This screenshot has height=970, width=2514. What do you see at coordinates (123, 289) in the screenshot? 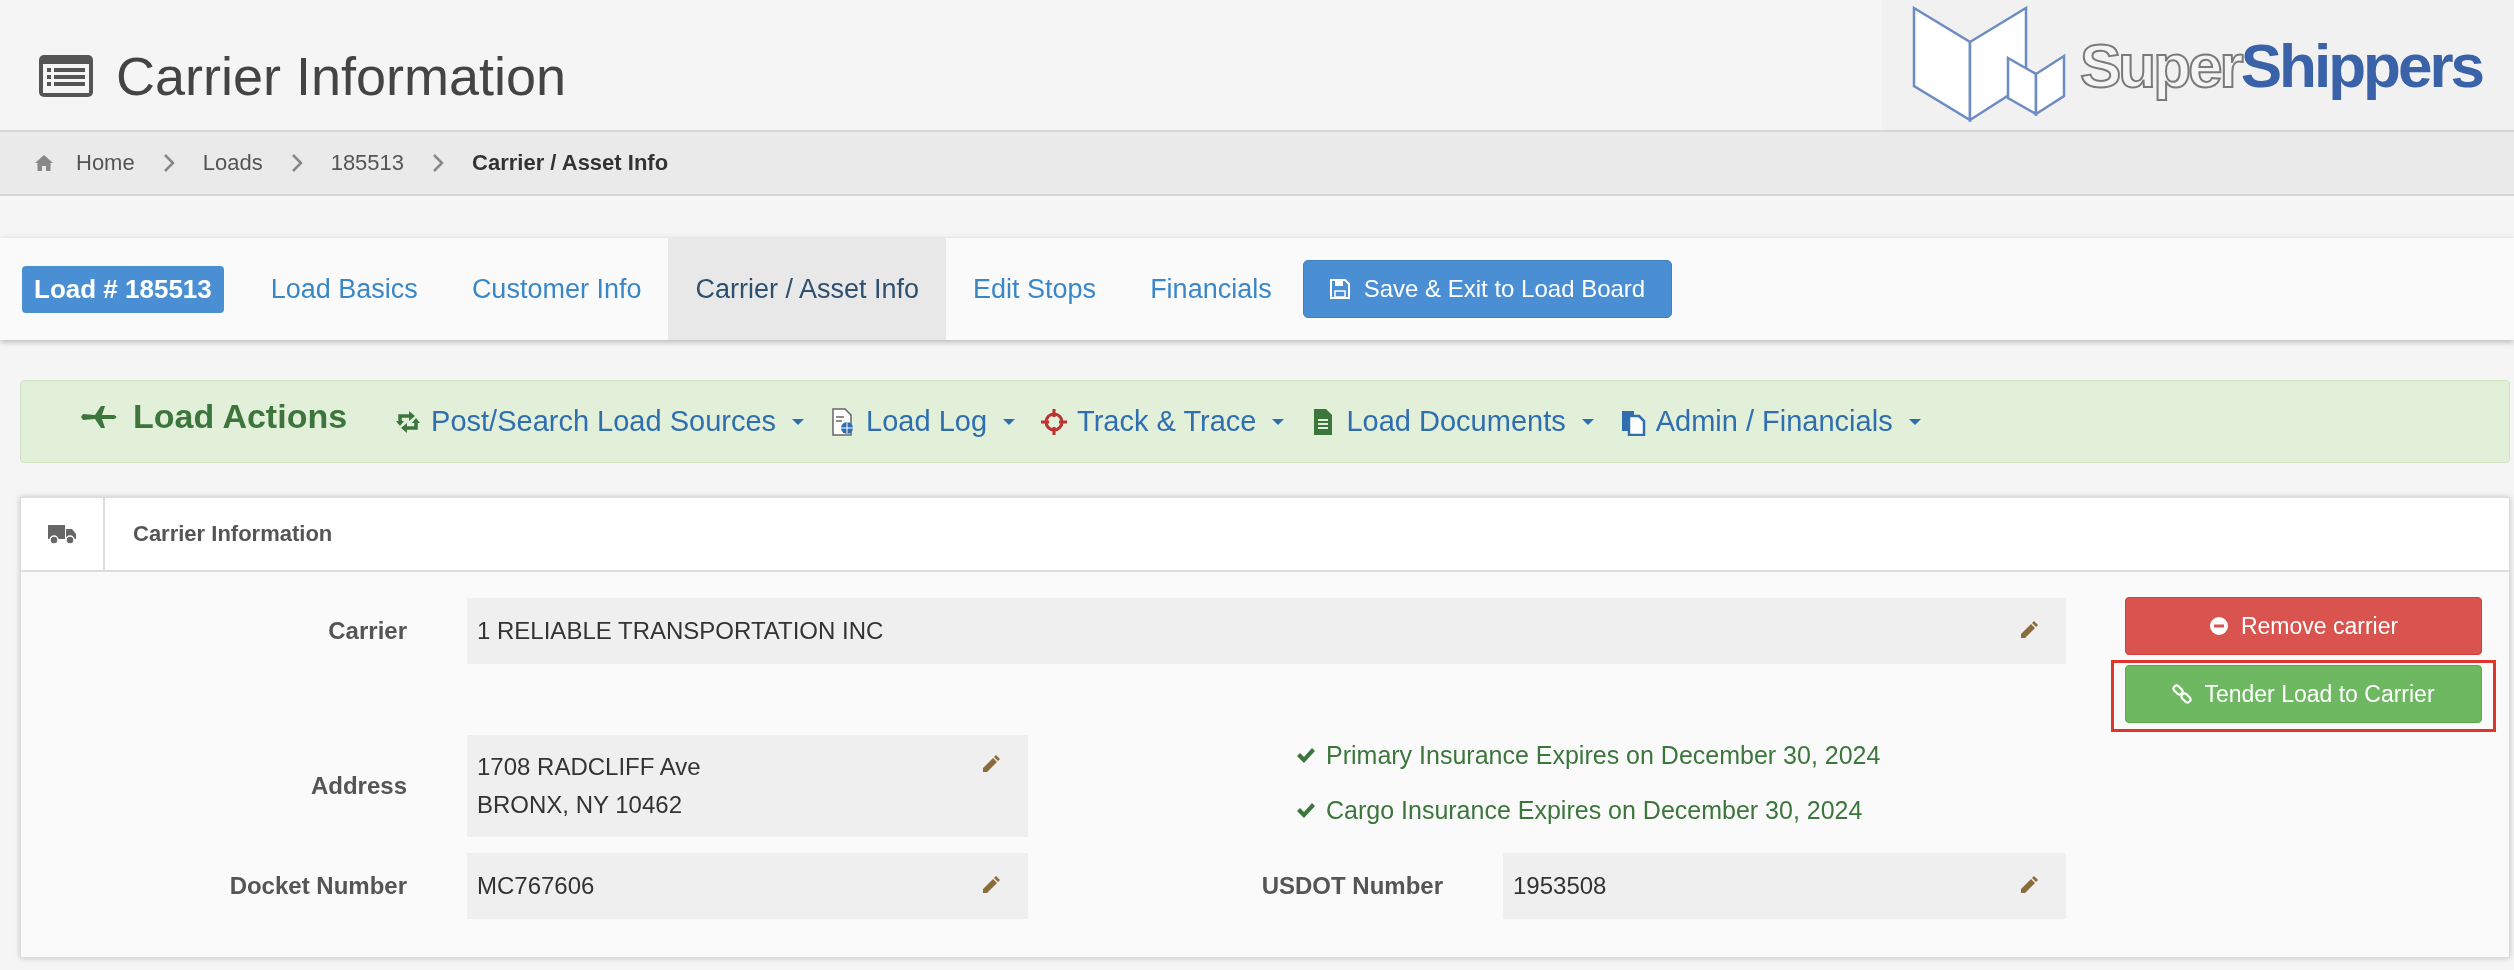
I see `load-number-badge: Load # 185513` at bounding box center [123, 289].